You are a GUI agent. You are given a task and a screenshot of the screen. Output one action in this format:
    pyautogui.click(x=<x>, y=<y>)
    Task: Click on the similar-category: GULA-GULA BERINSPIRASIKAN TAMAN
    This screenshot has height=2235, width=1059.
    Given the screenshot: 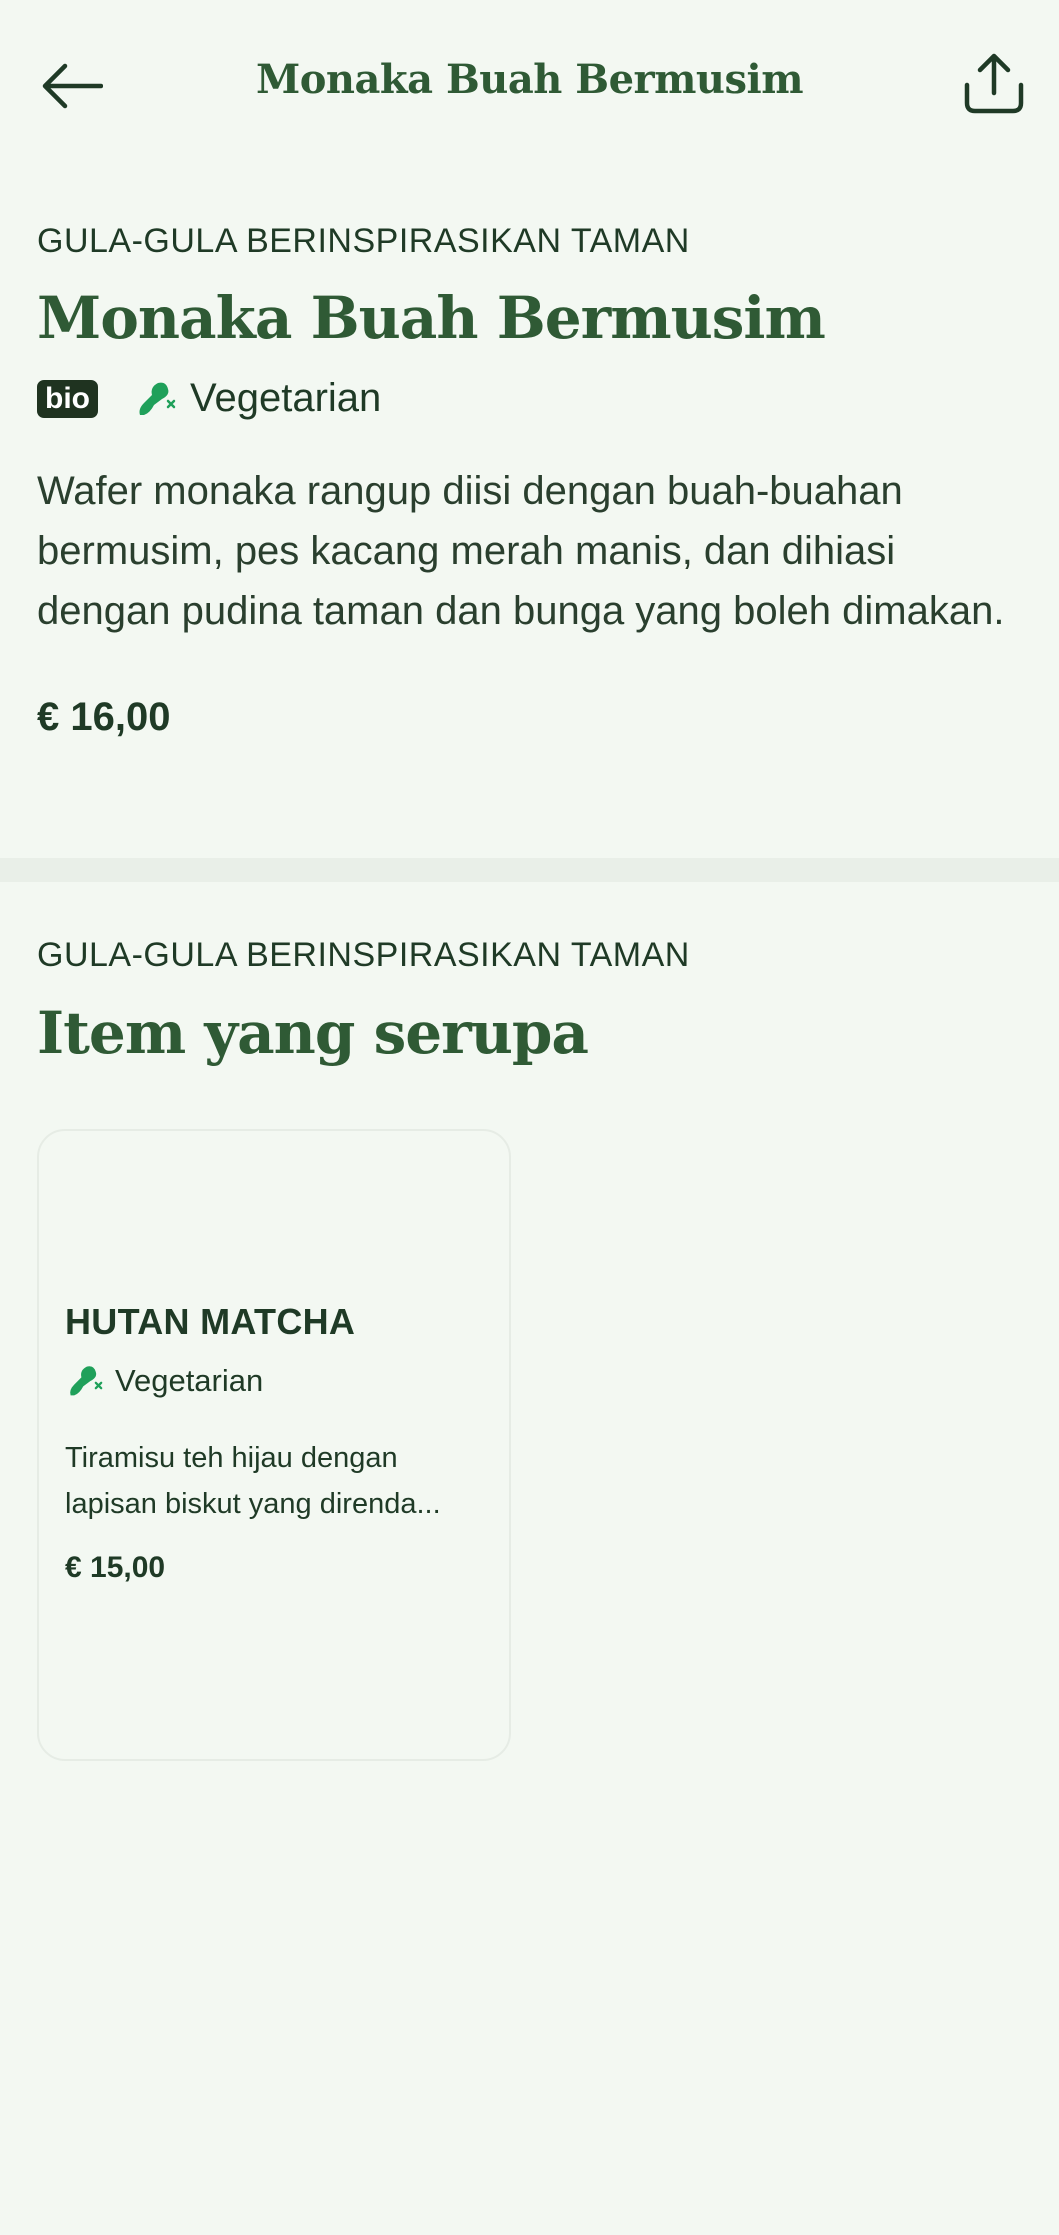 What is the action you would take?
    pyautogui.click(x=363, y=955)
    